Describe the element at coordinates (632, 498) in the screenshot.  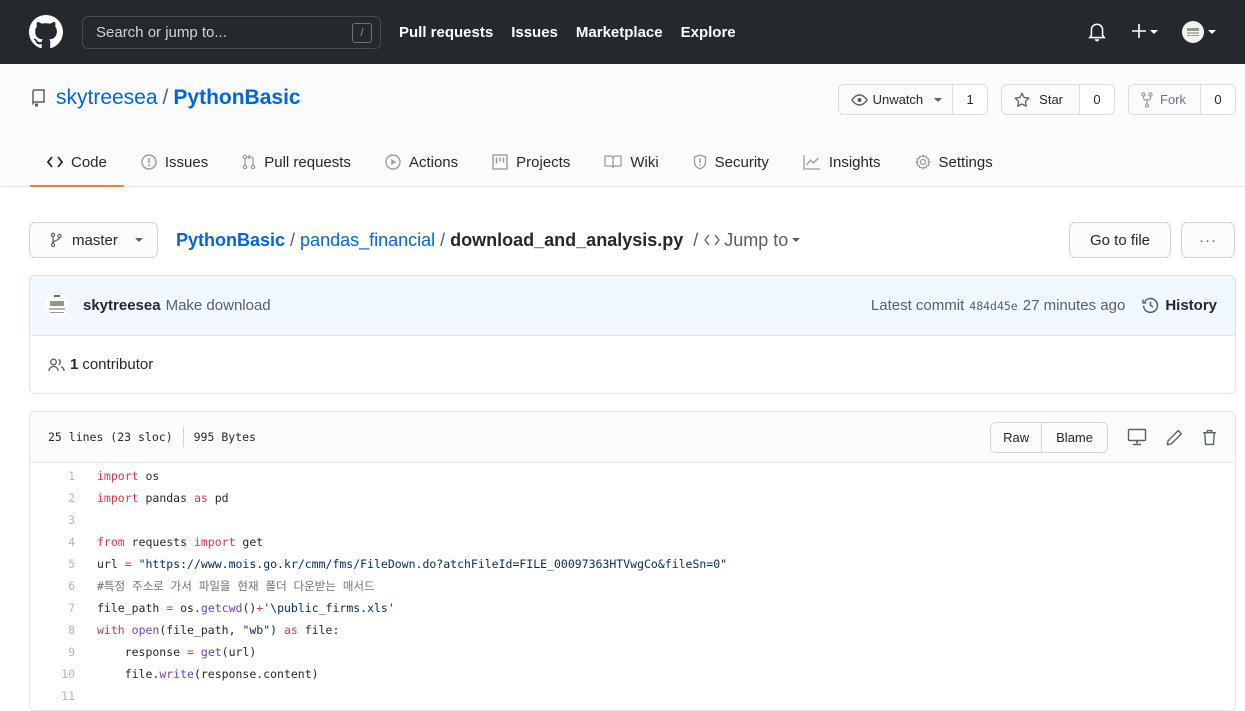
I see `code-line: 2 import pandas as pd` at that location.